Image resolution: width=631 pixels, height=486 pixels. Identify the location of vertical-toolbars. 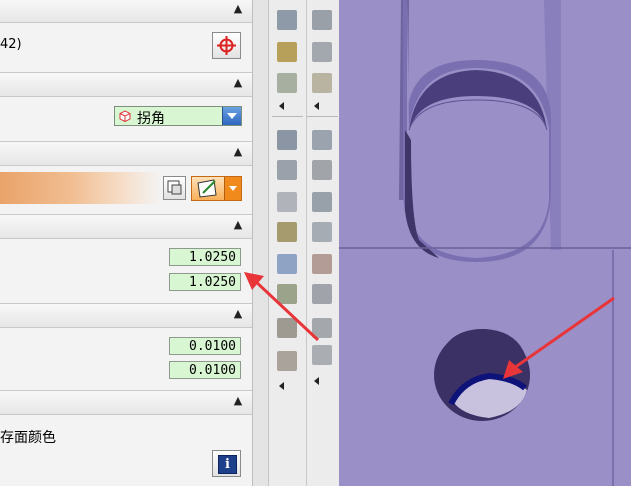
(304, 243).